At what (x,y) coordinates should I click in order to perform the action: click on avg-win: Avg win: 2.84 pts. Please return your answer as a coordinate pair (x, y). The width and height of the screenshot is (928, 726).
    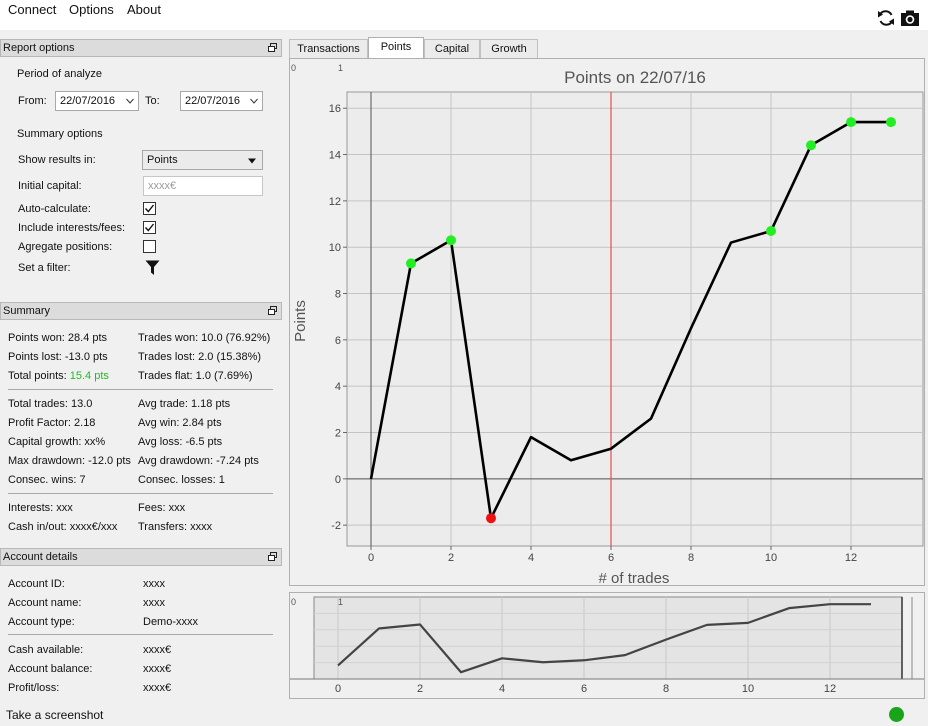
    Looking at the image, I should click on (180, 423).